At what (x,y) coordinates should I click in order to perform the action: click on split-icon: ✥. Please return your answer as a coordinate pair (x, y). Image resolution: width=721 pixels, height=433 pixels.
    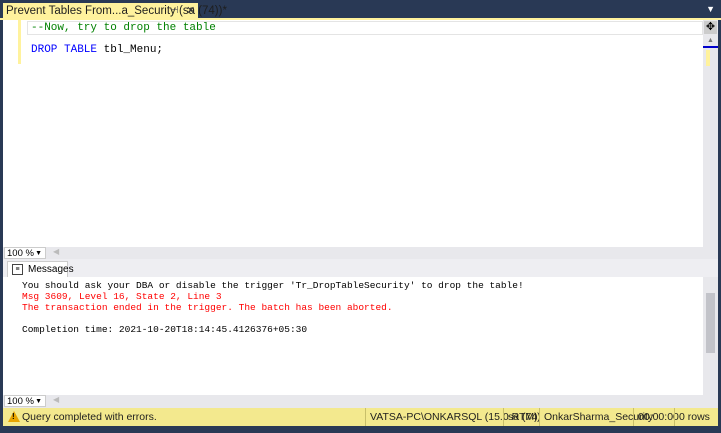
    Looking at the image, I should click on (710, 27).